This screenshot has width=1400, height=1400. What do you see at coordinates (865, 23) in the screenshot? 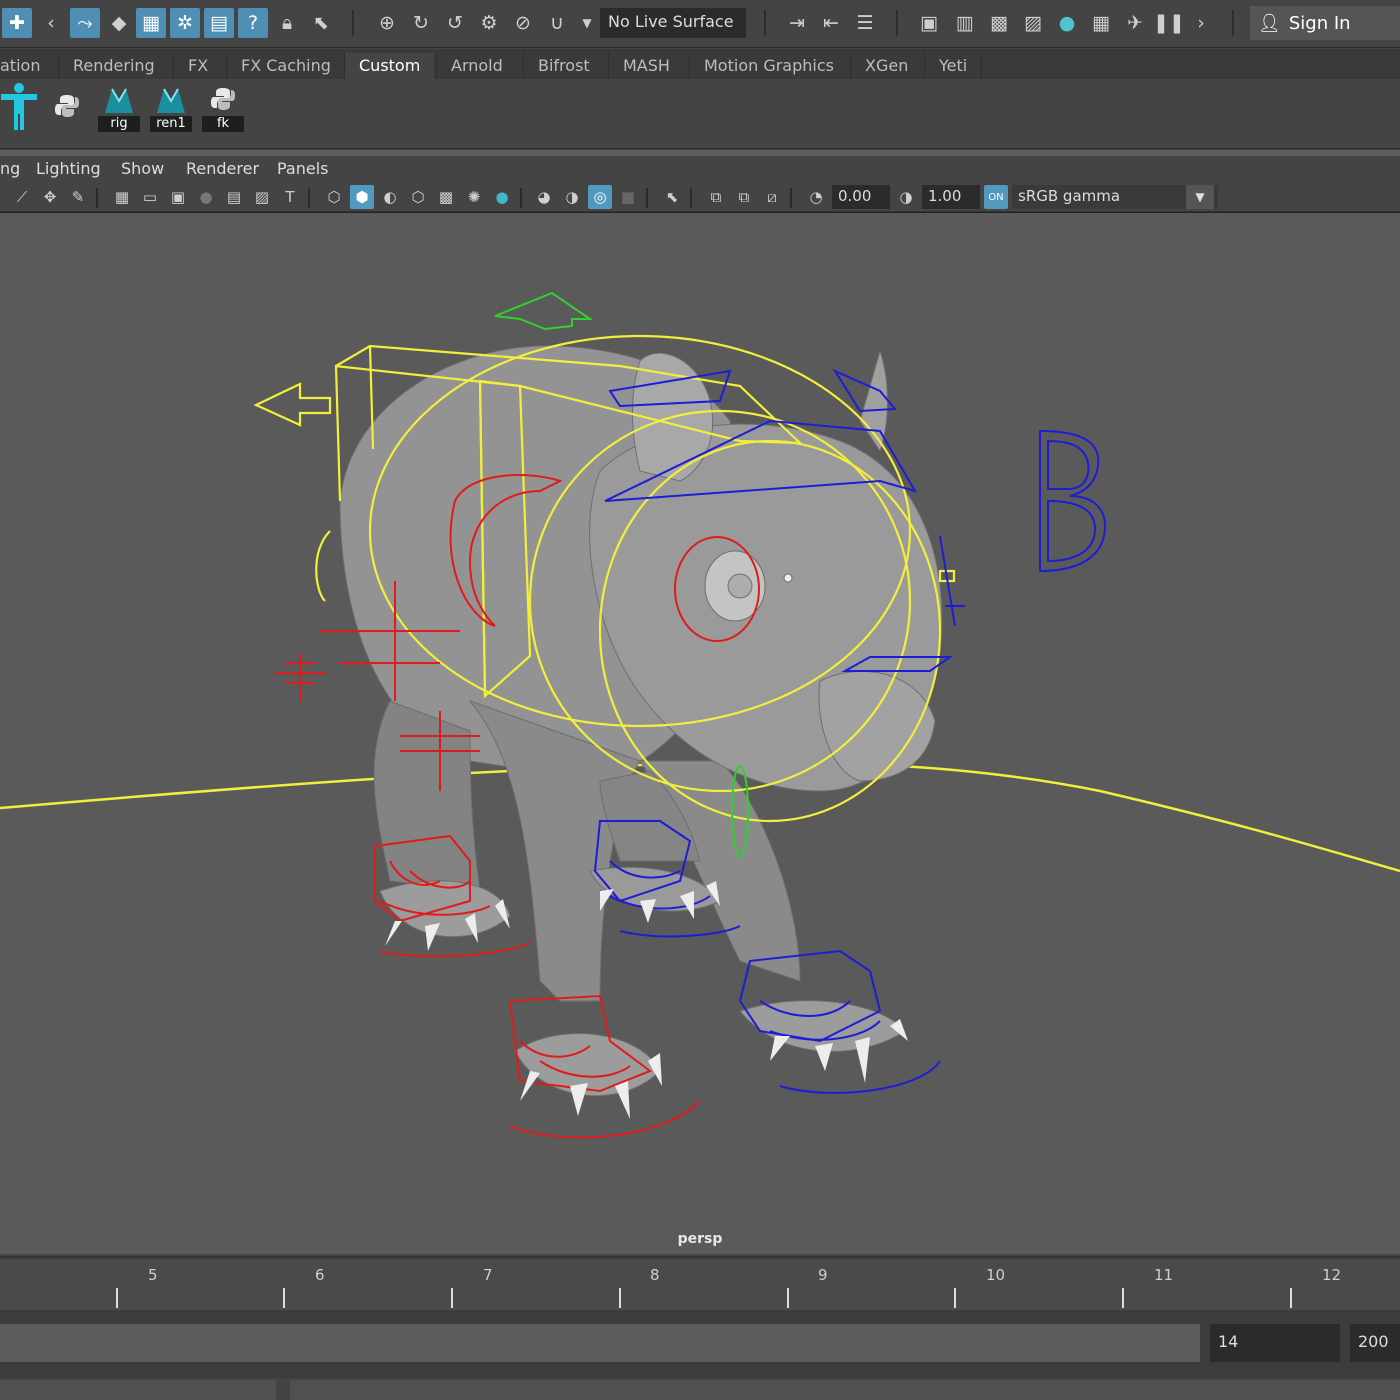
I see `attribute-list-icon: ☰` at bounding box center [865, 23].